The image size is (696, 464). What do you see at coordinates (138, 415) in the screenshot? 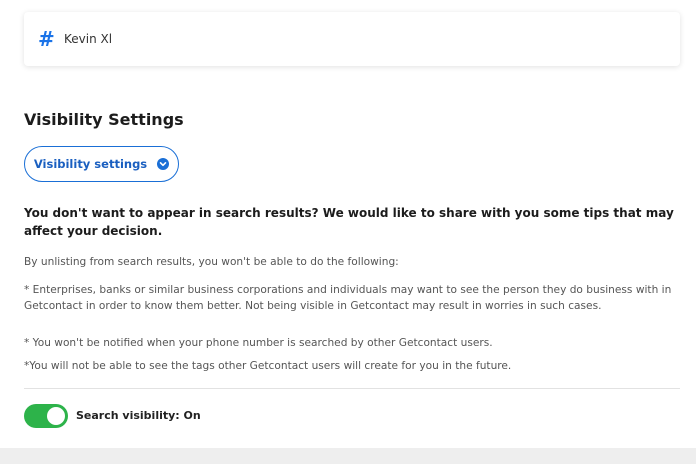
I see `search-visibility-label: Search visibility: On` at bounding box center [138, 415].